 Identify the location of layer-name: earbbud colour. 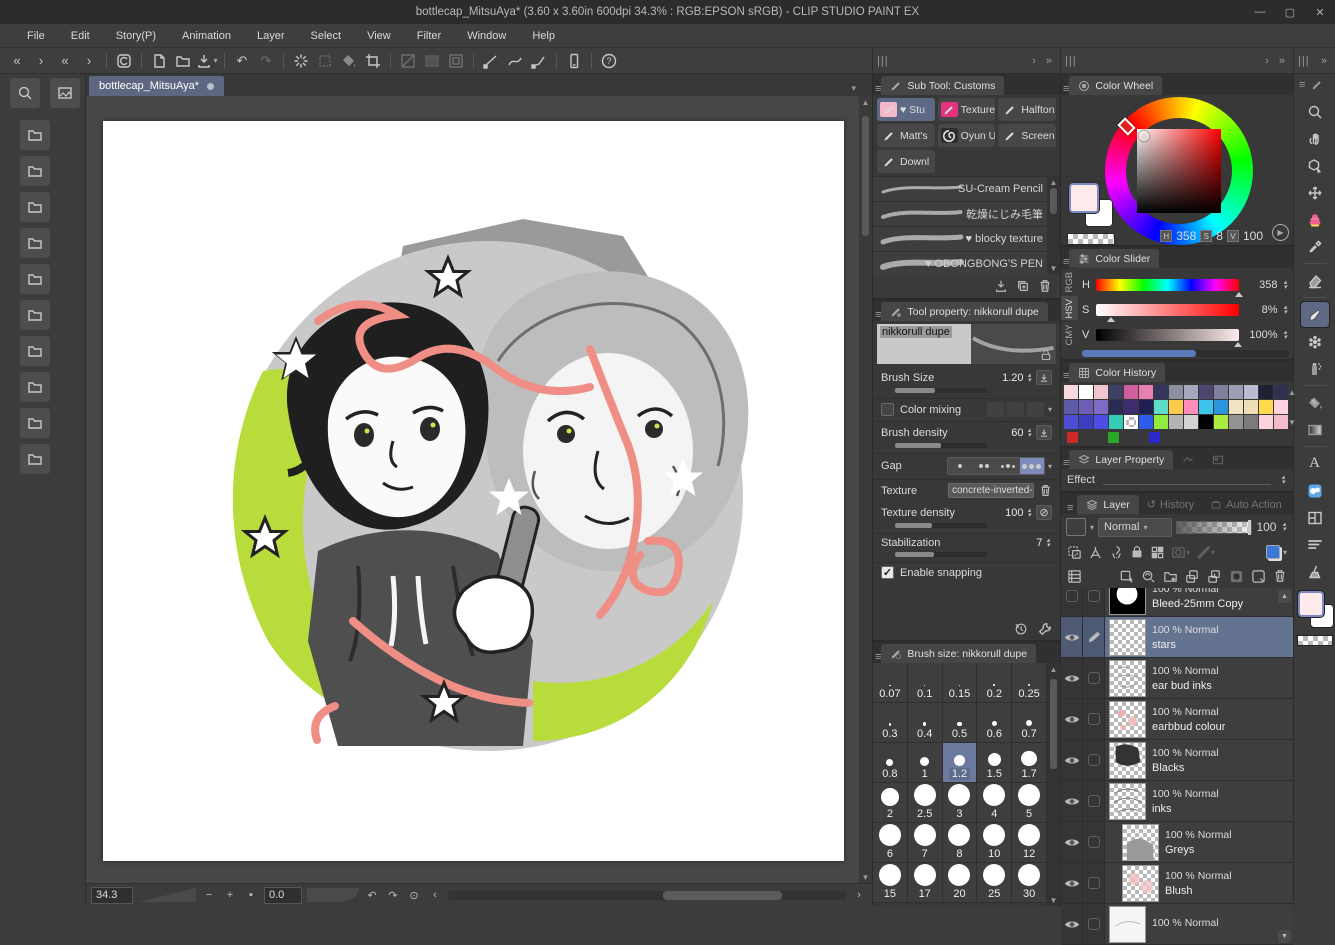
(1188, 727).